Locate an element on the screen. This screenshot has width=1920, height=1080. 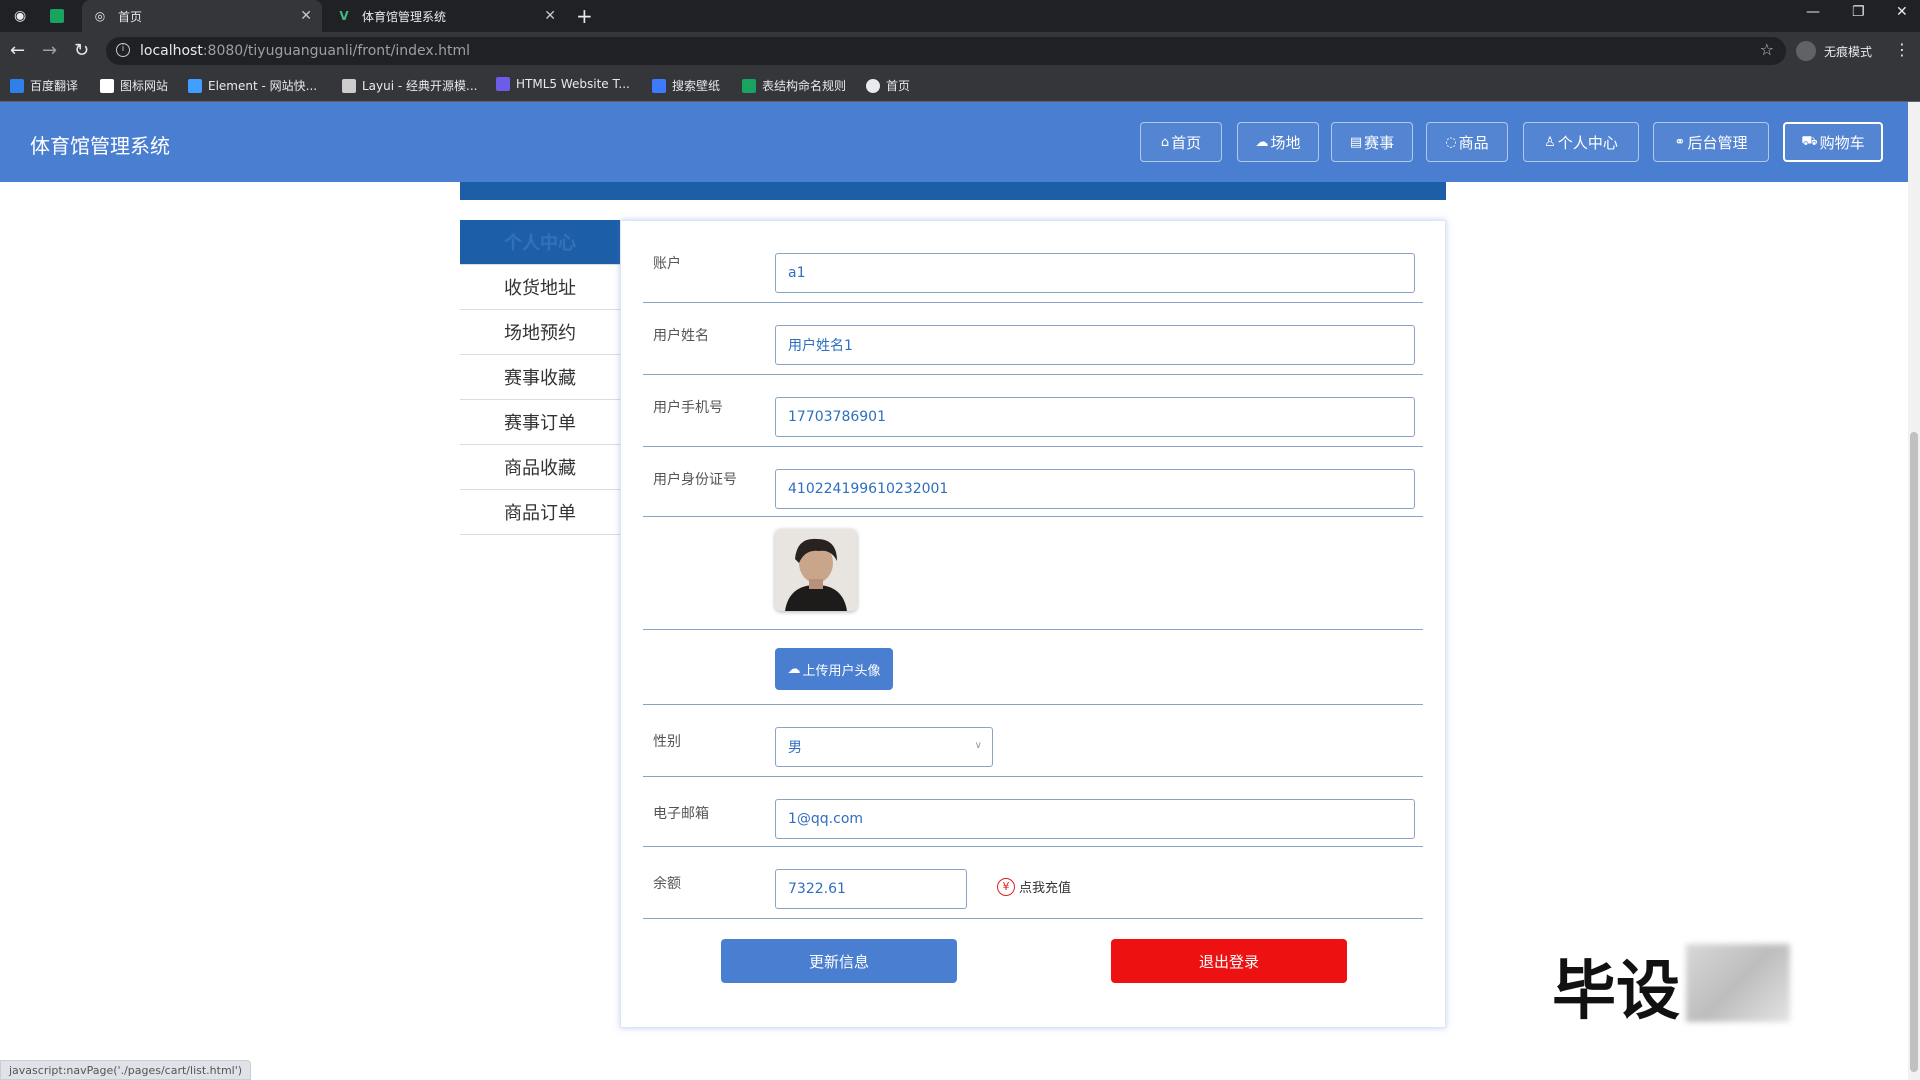
form-row-email: 电子邮箱 1@qq.com is located at coordinates (1033, 812).